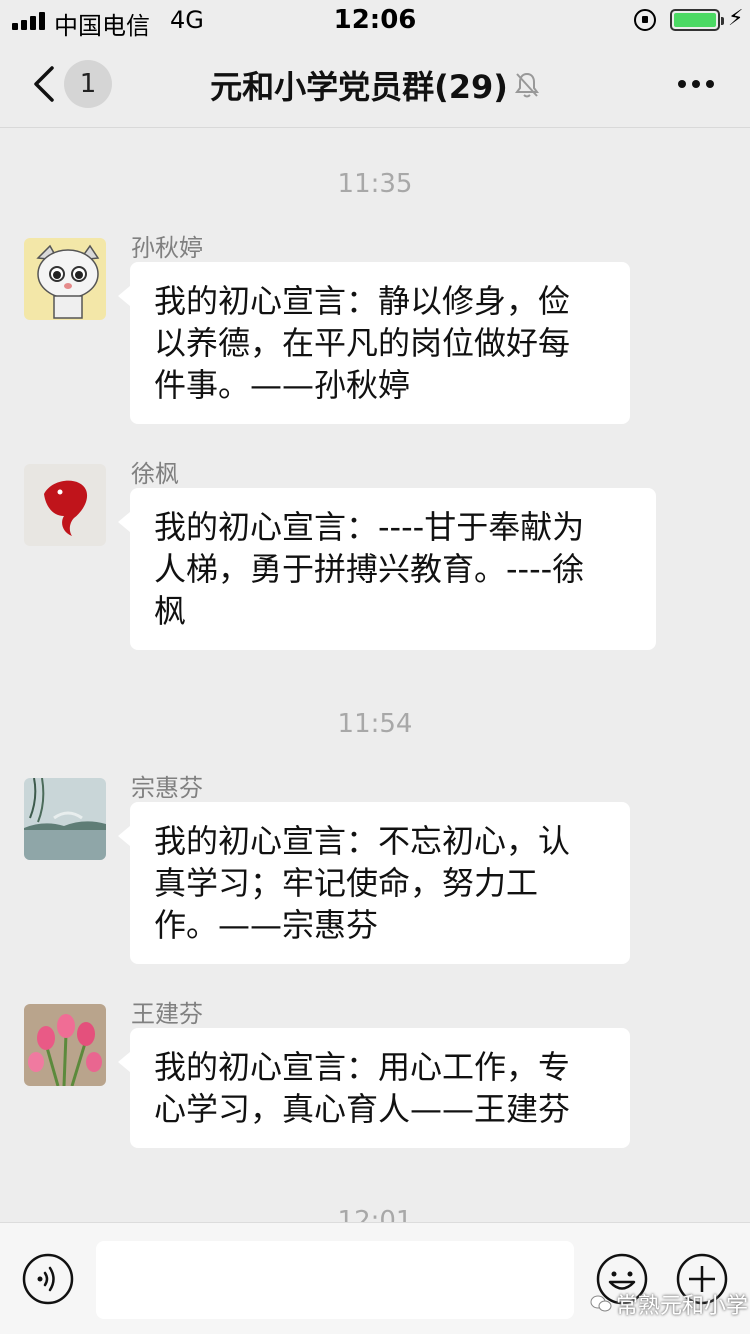 The image size is (750, 1334). Describe the element at coordinates (697, 20) in the screenshot. I see `battery-icon` at that location.